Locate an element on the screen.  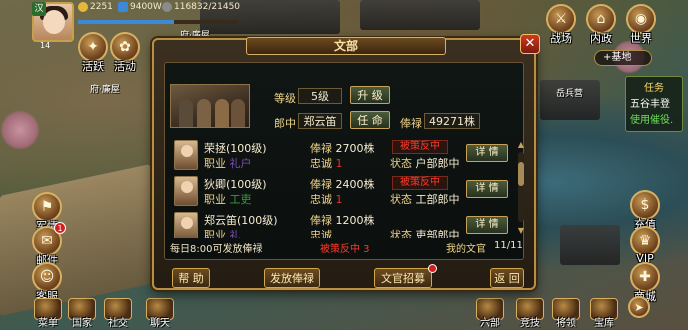
help-button: 帮 助 is located at coordinates (191, 278).